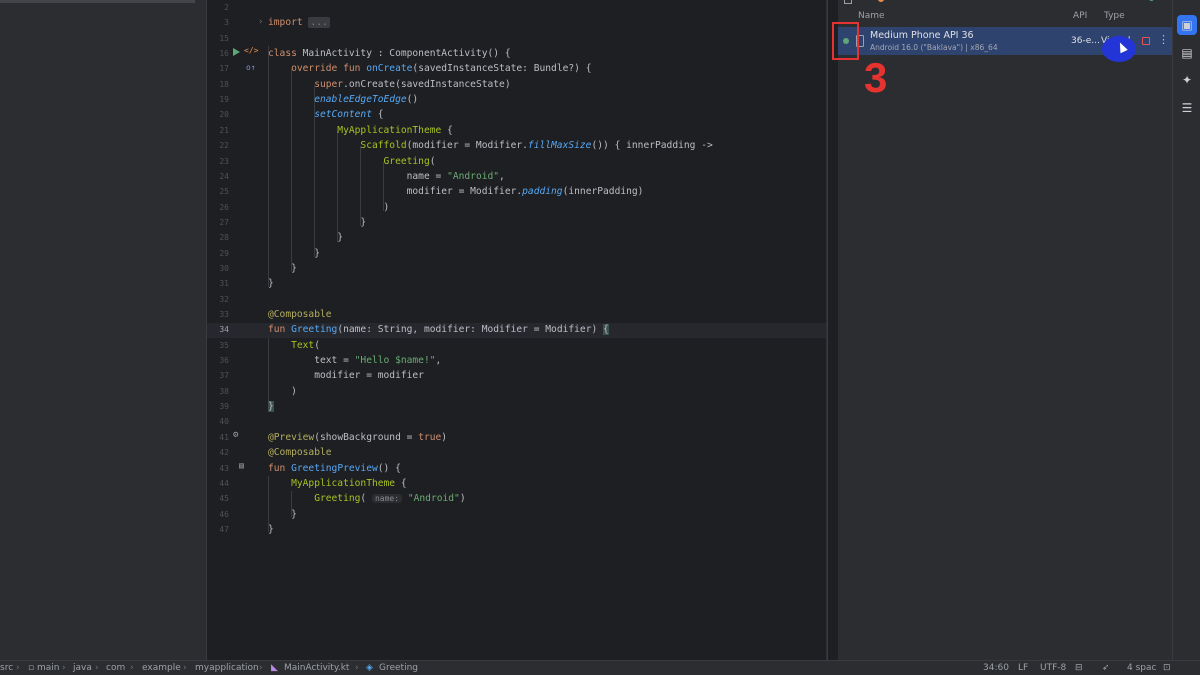 The width and height of the screenshot is (1200, 675). What do you see at coordinates (218, 483) in the screenshot?
I see `line-number: 44` at bounding box center [218, 483].